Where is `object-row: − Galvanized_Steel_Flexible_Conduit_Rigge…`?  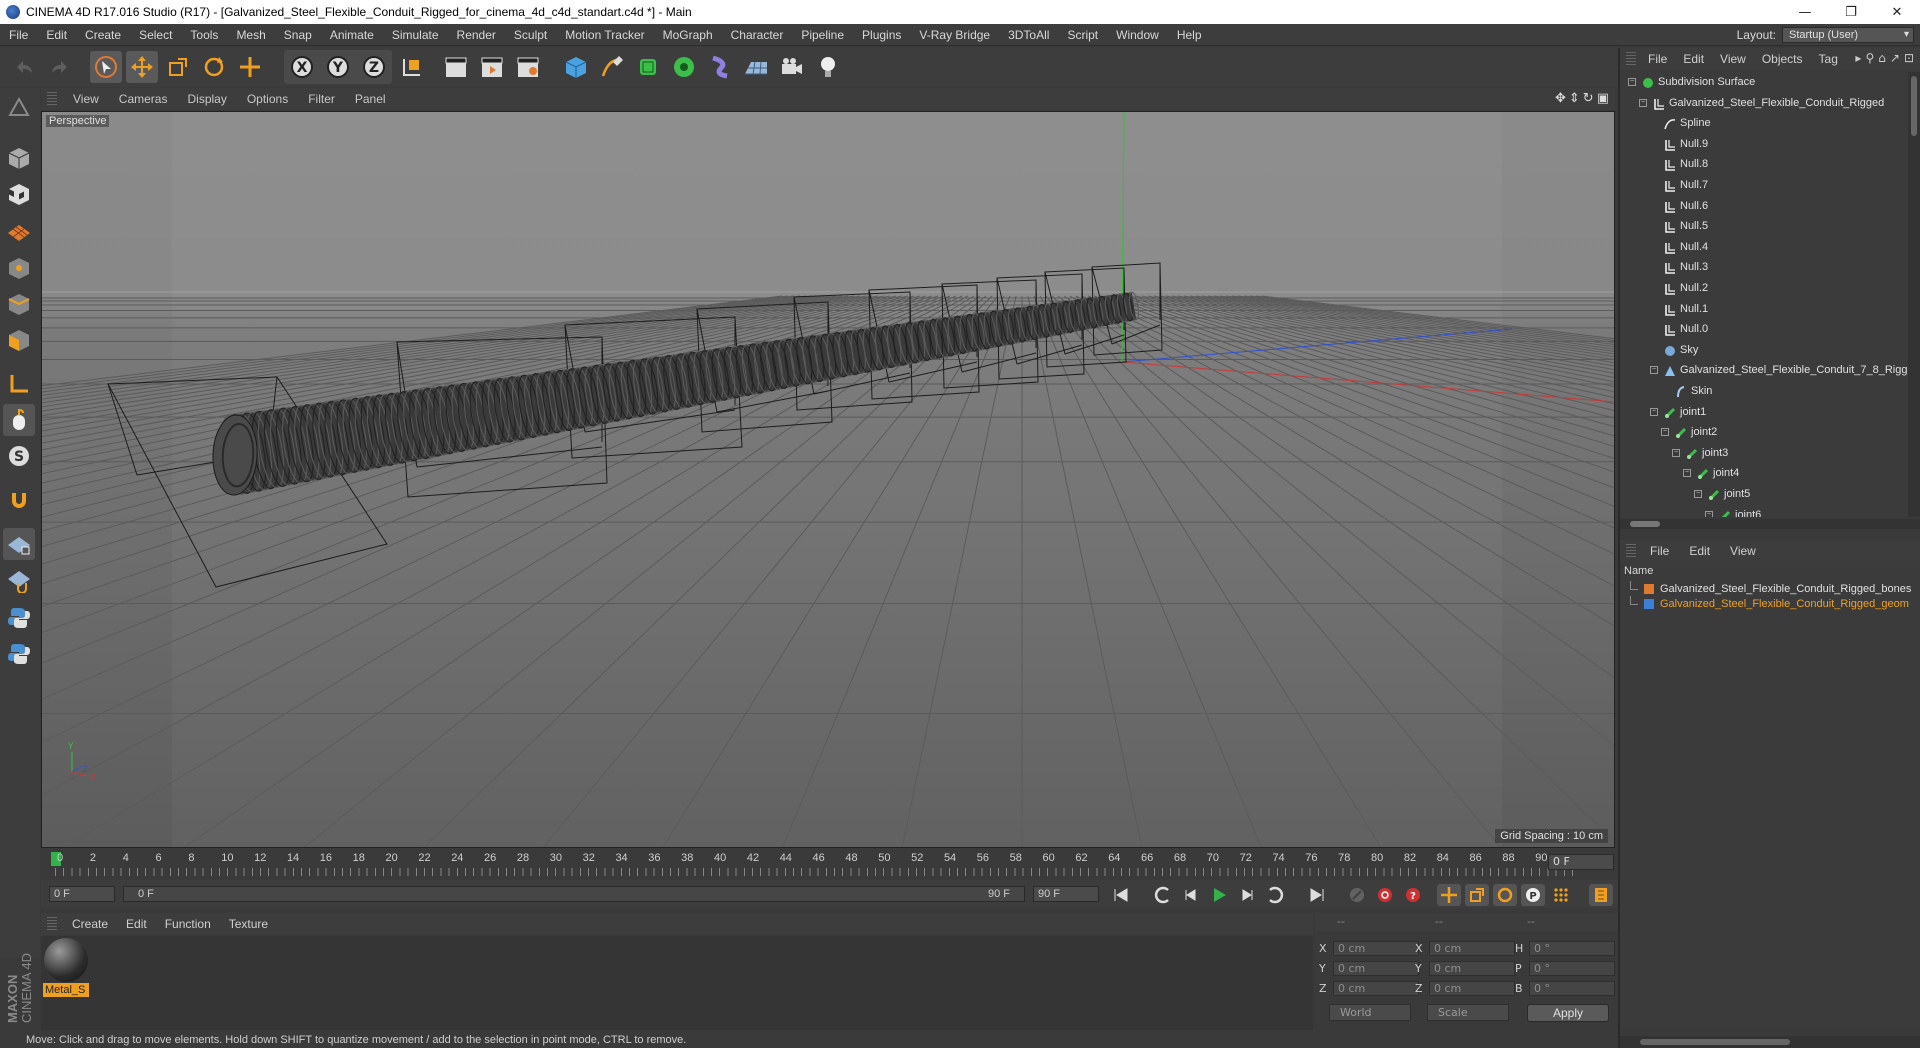 object-row: − Galvanized_Steel_Flexible_Conduit_Rigge… is located at coordinates (1764, 103).